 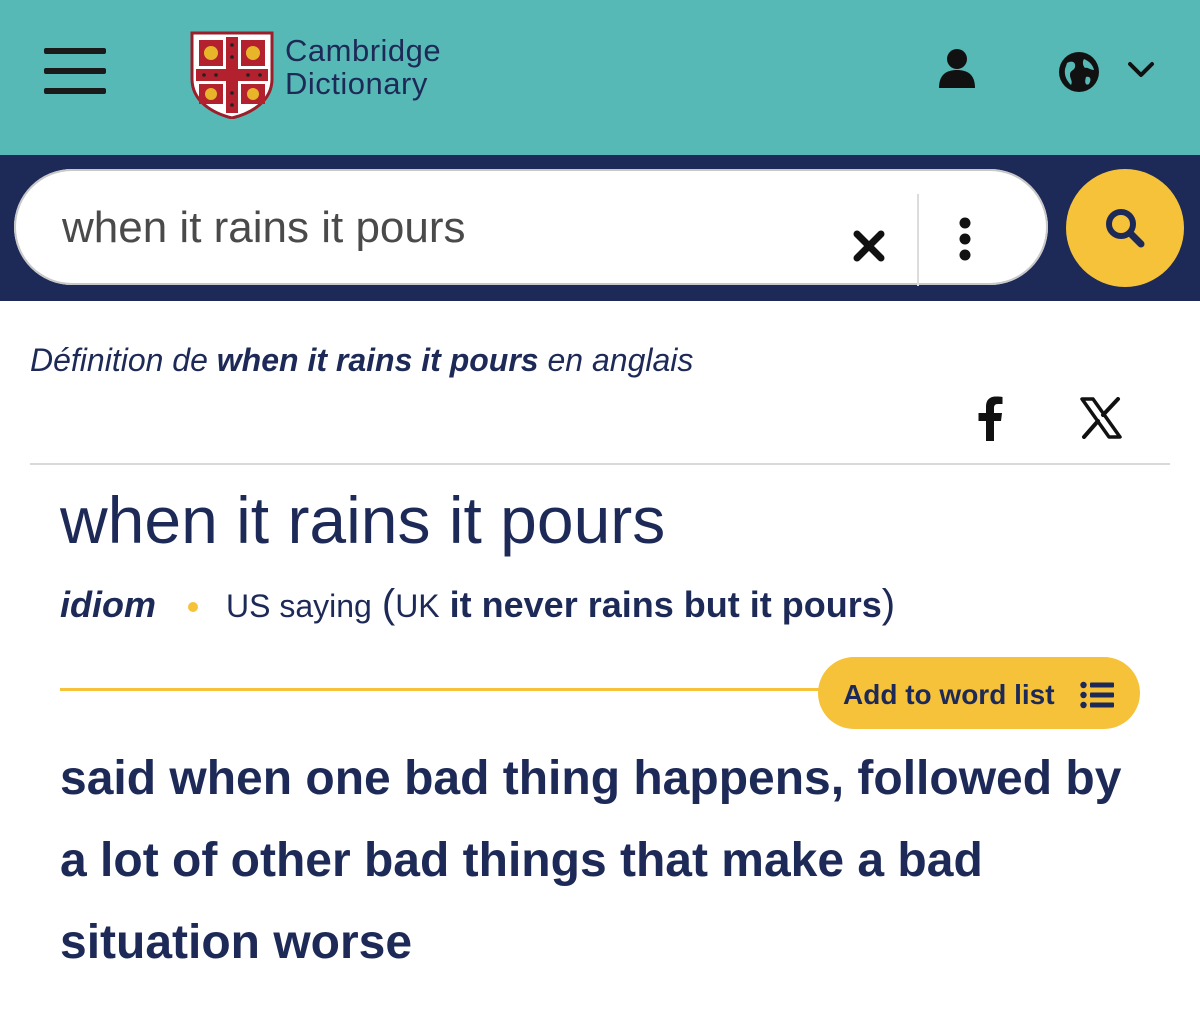 I want to click on part-of-speech: idiom, so click(x=108, y=604).